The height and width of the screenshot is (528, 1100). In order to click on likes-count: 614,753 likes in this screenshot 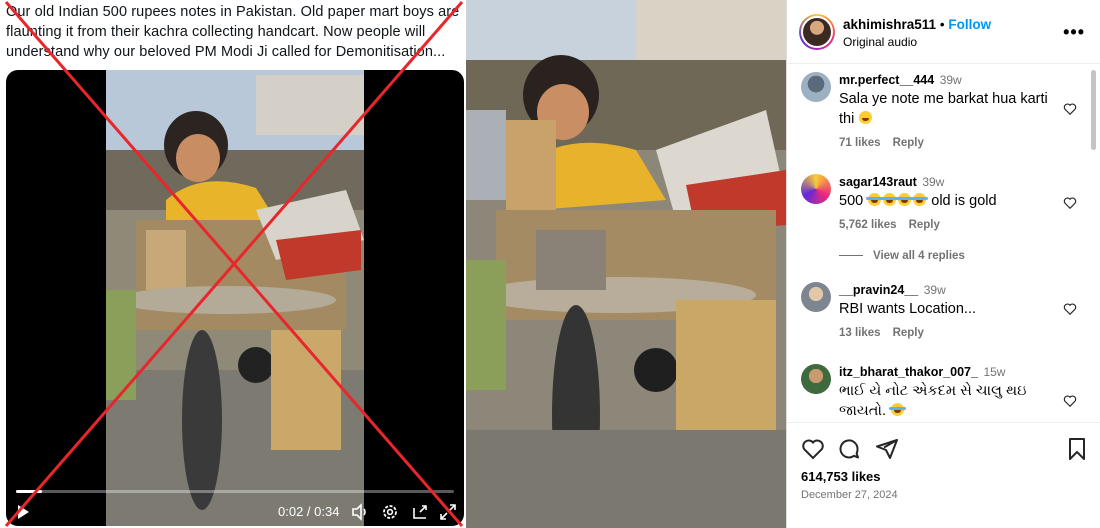, I will do `click(841, 476)`.